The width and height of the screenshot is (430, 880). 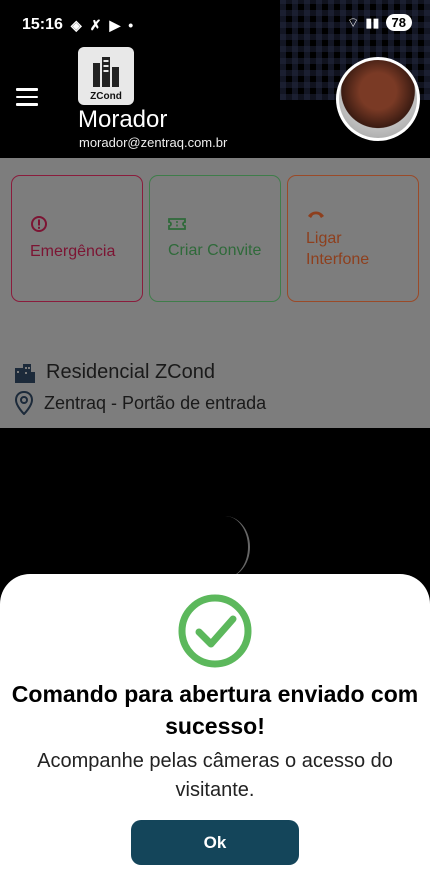 What do you see at coordinates (316, 214) in the screenshot?
I see `phone-hangup-icon` at bounding box center [316, 214].